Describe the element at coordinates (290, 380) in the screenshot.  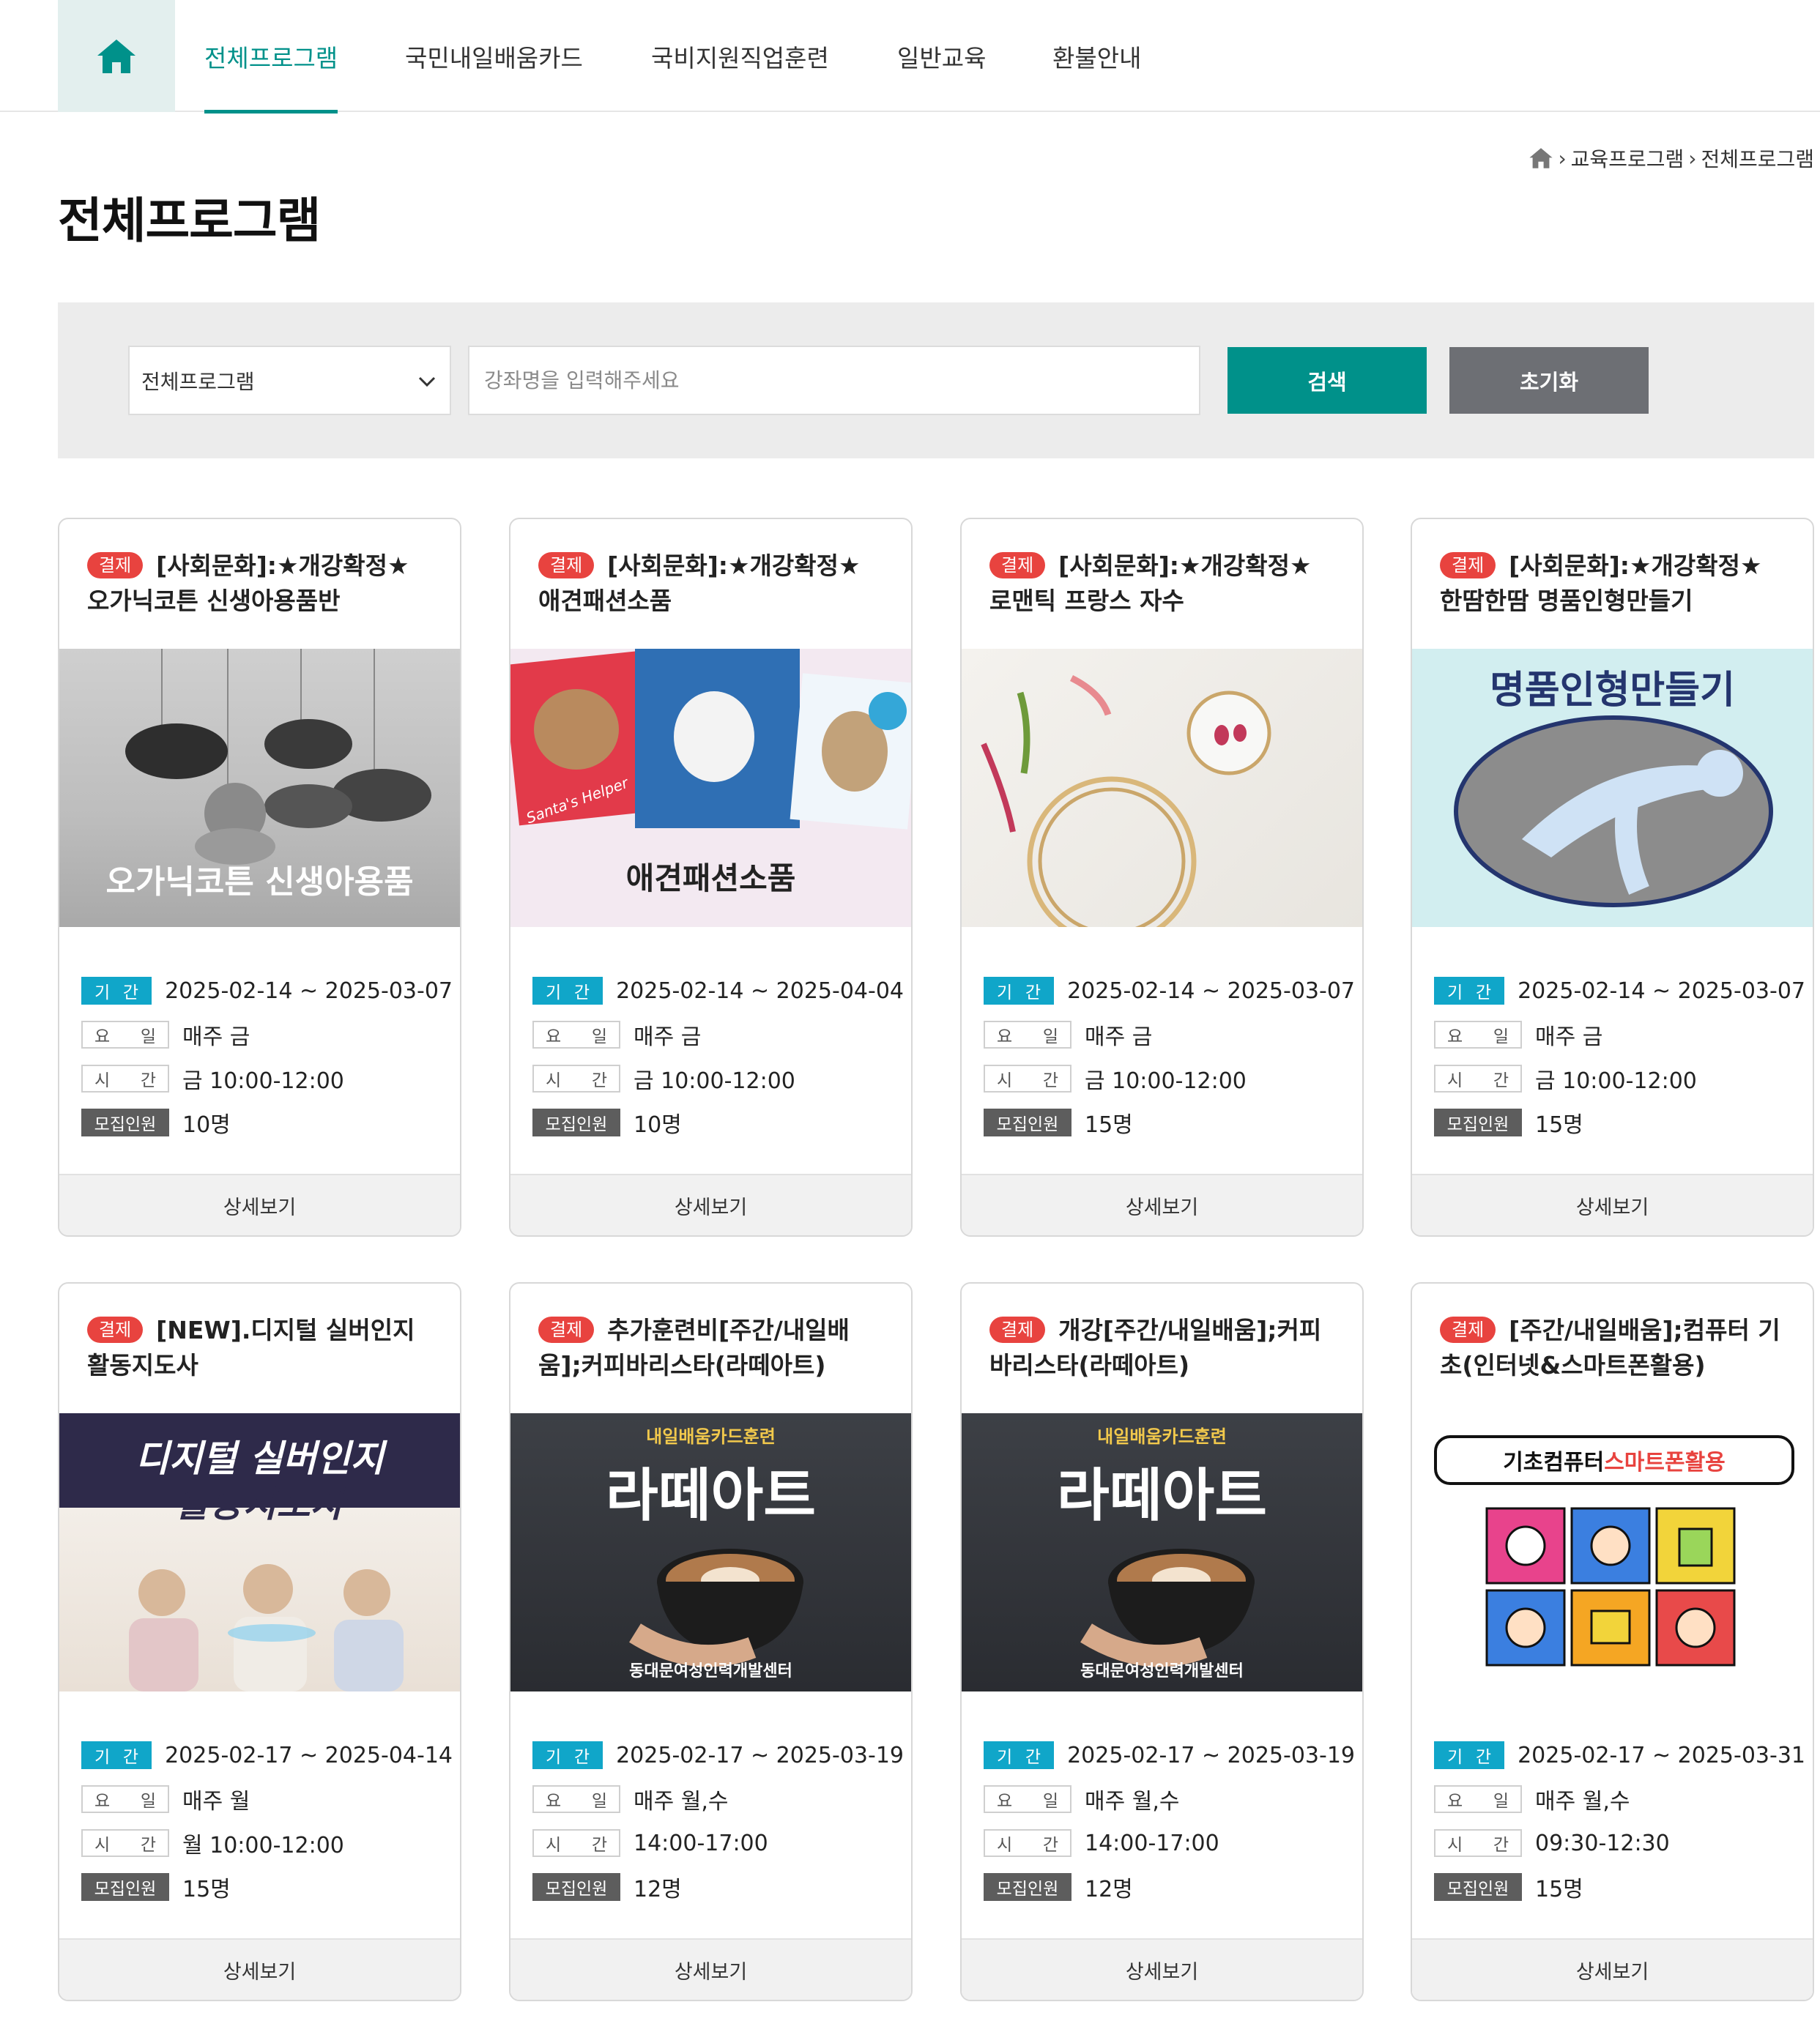
I see `category-select: 전체프로그램` at that location.